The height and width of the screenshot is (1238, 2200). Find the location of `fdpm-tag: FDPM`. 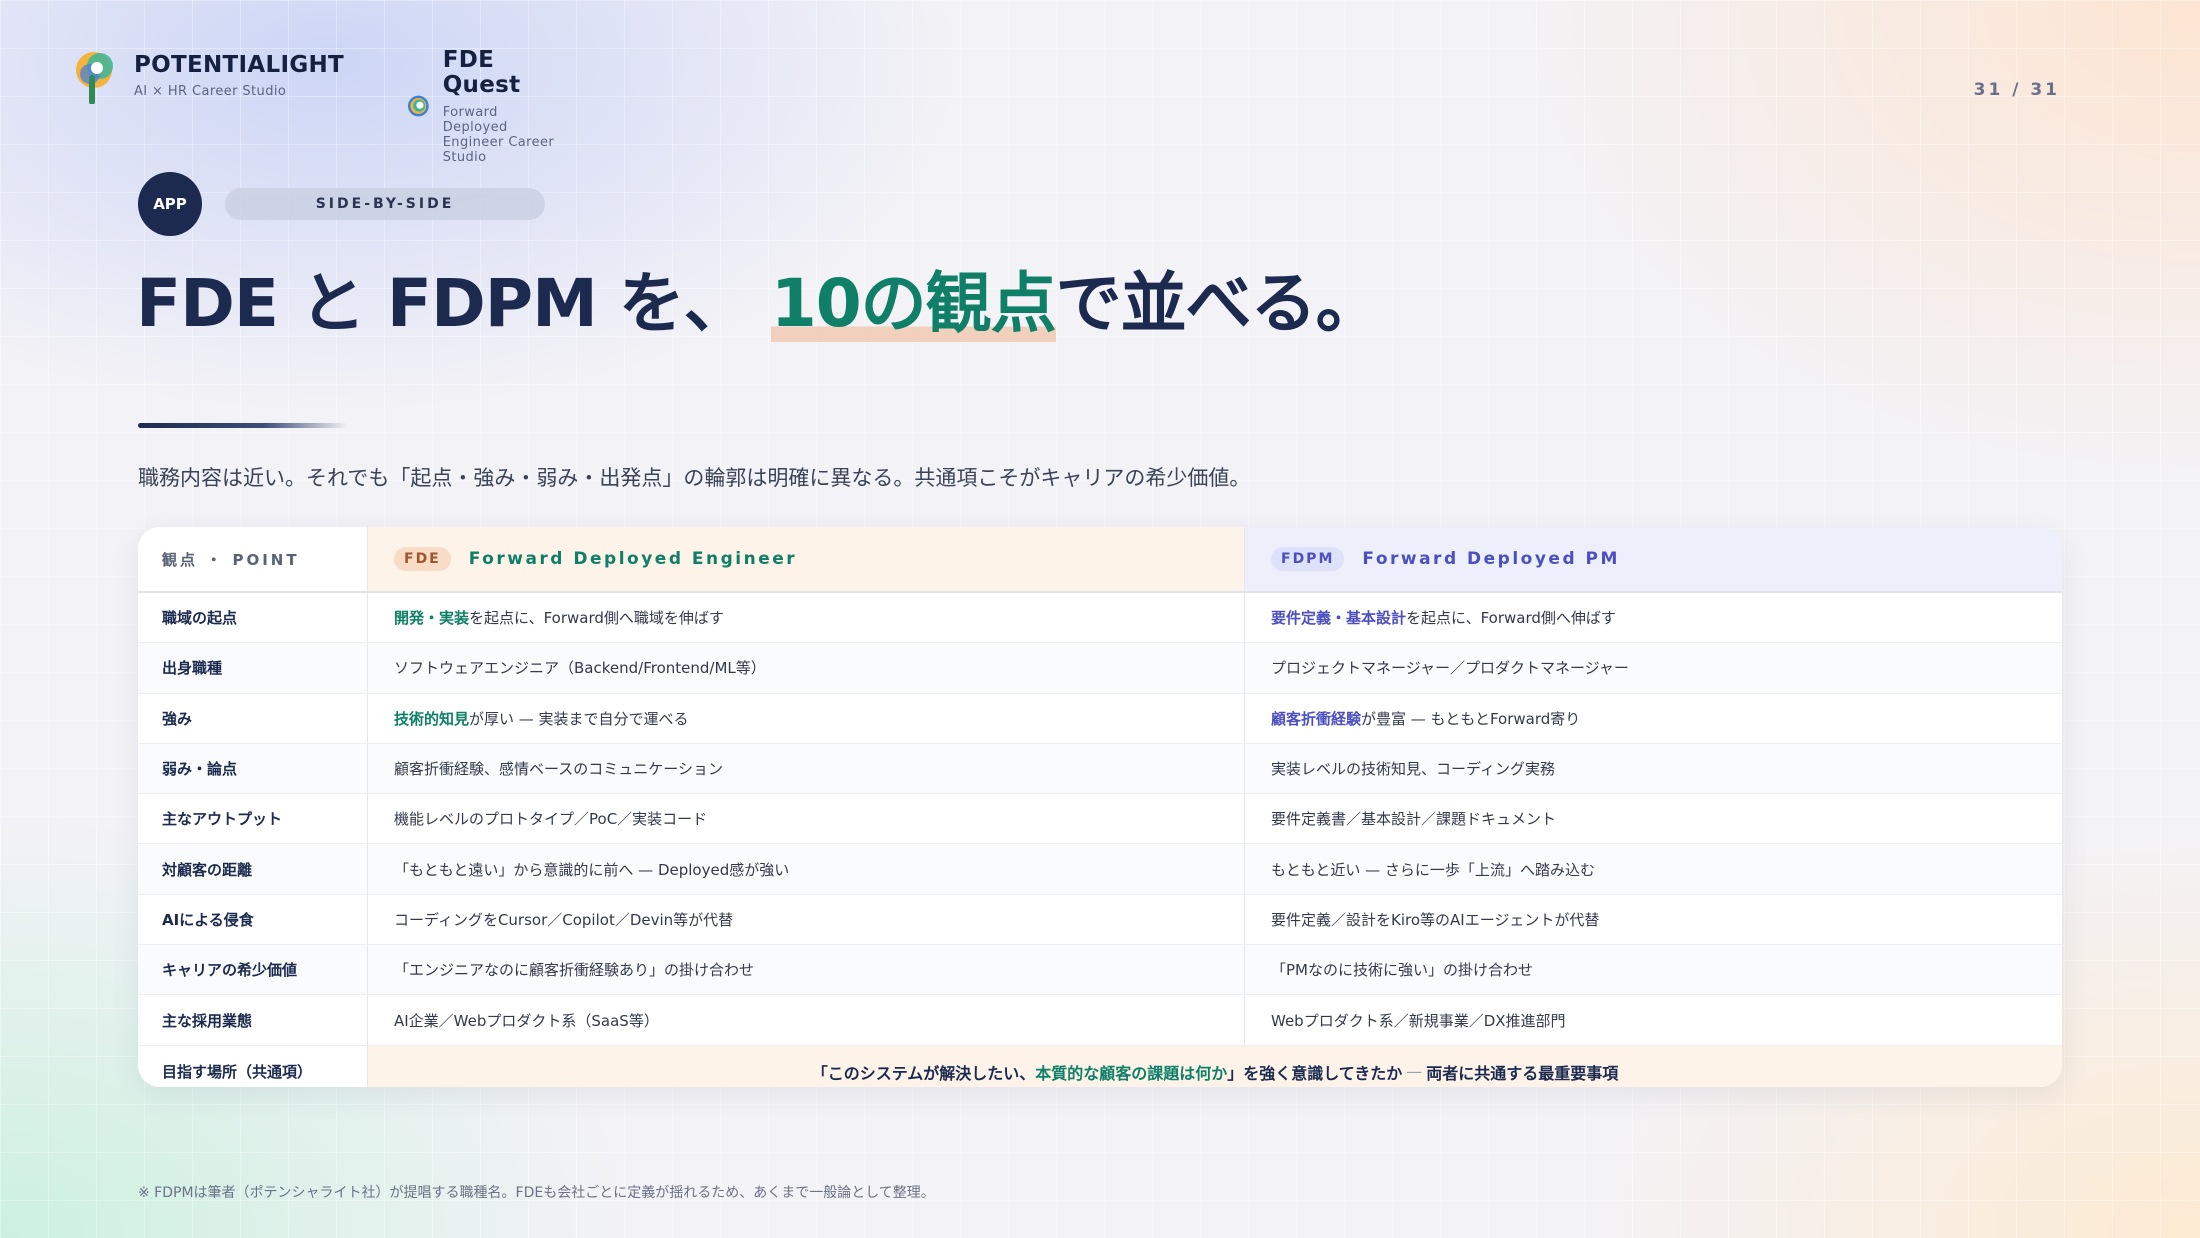

fdpm-tag: FDPM is located at coordinates (1308, 559).